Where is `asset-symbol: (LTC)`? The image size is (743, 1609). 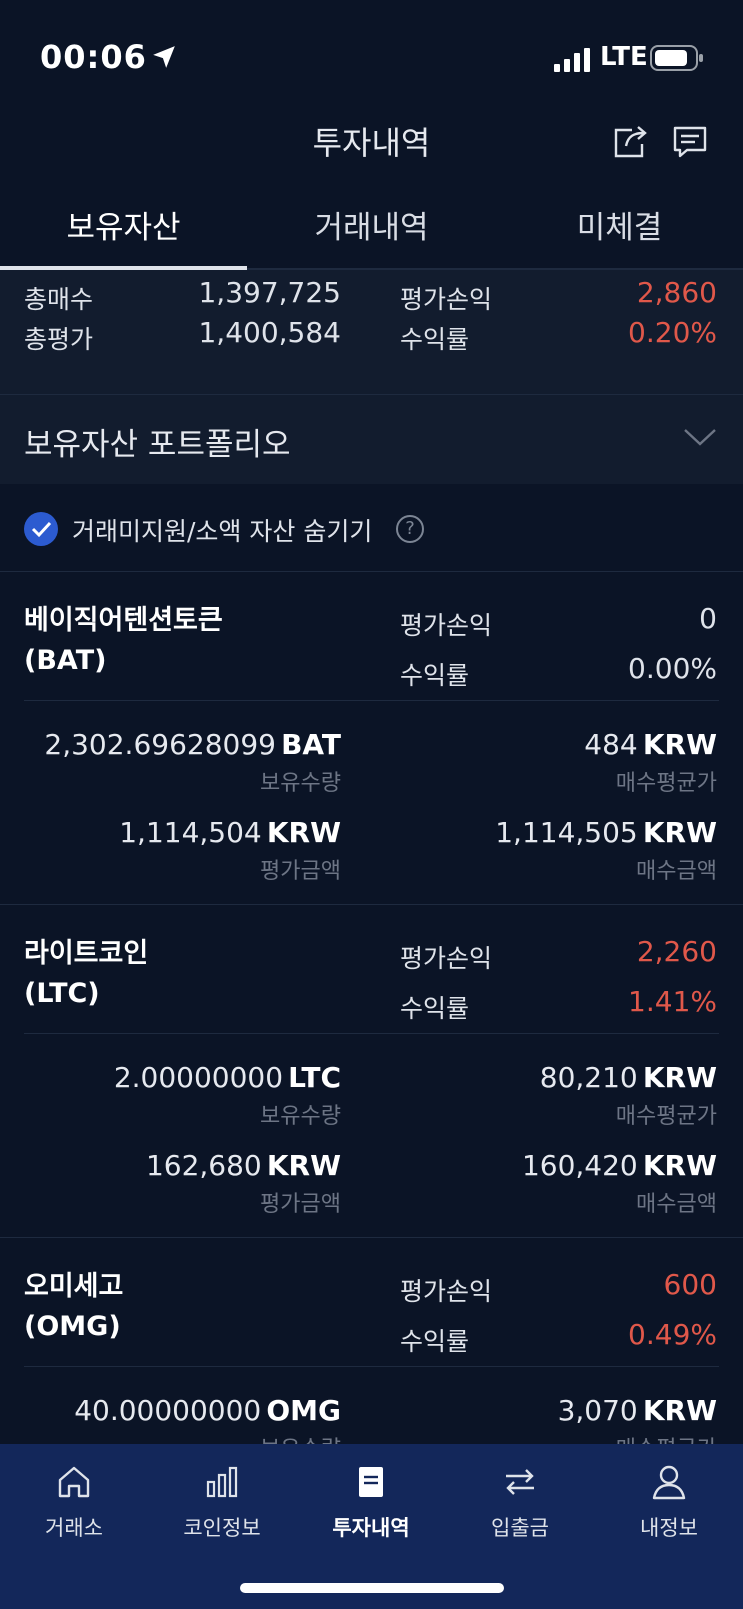
asset-symbol: (LTC) is located at coordinates (62, 993).